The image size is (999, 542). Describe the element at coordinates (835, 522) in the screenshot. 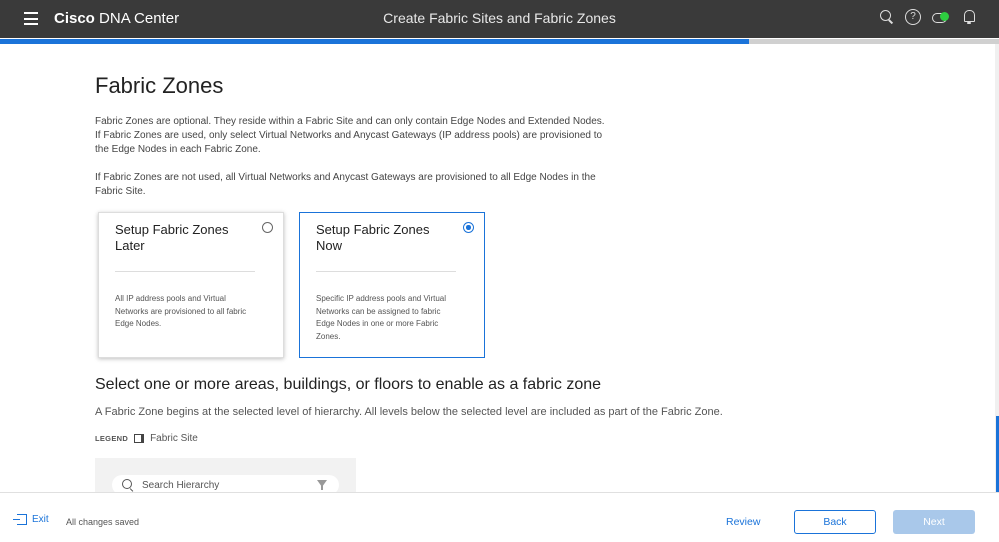

I see `back-button: Back` at that location.